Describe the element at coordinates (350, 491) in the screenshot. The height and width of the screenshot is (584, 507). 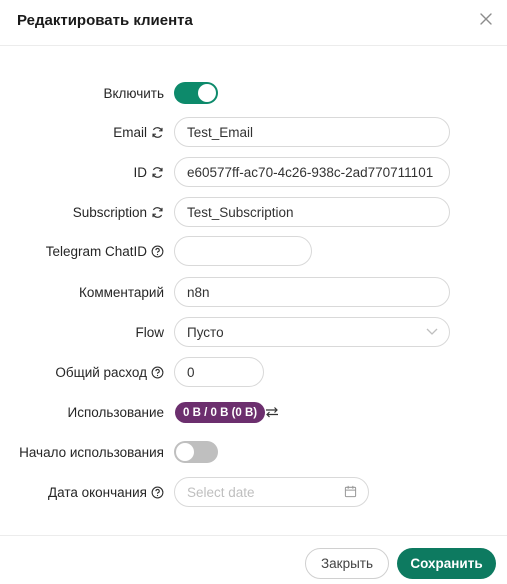
I see `calendar-icon` at that location.